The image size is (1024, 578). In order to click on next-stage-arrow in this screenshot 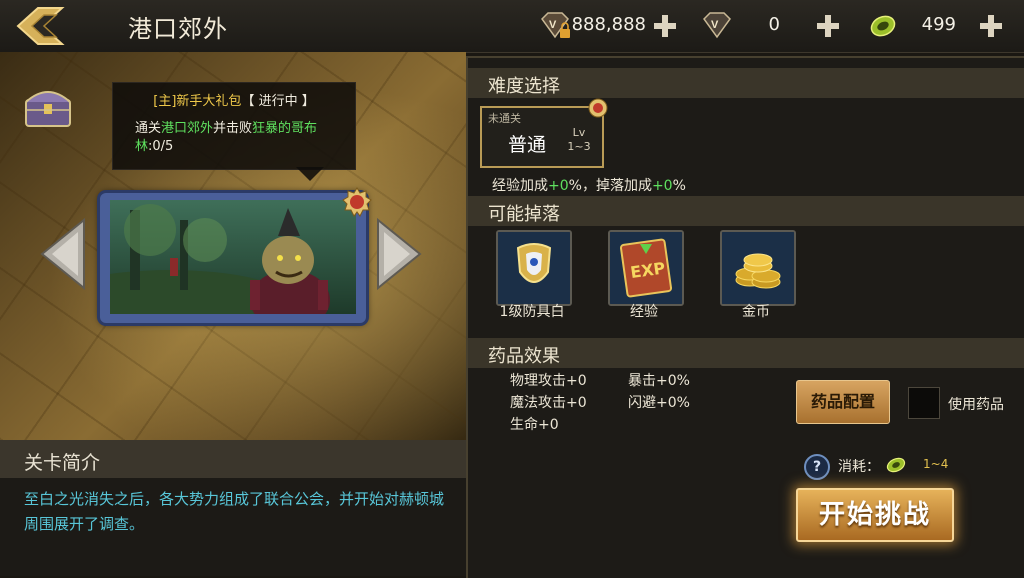, I will do `click(398, 254)`.